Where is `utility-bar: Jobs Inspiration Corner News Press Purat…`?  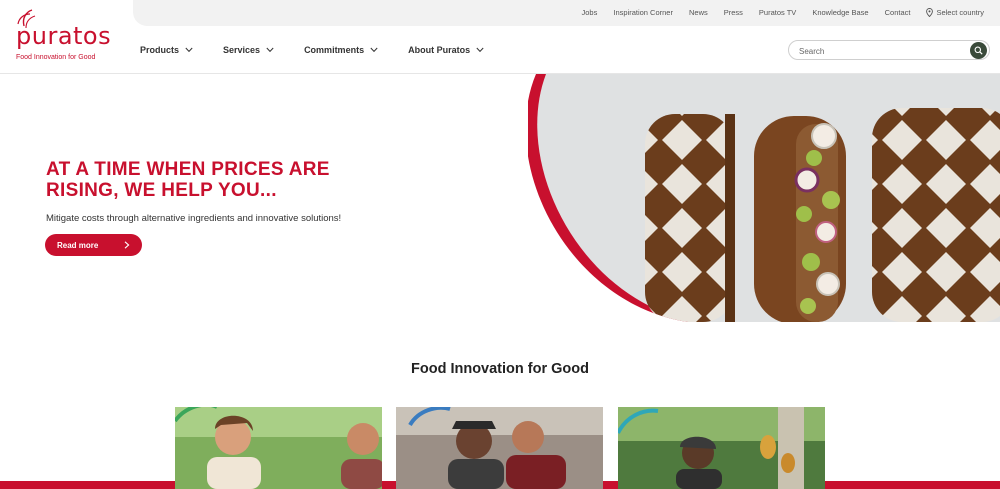 utility-bar: Jobs Inspiration Corner News Press Purat… is located at coordinates (566, 13).